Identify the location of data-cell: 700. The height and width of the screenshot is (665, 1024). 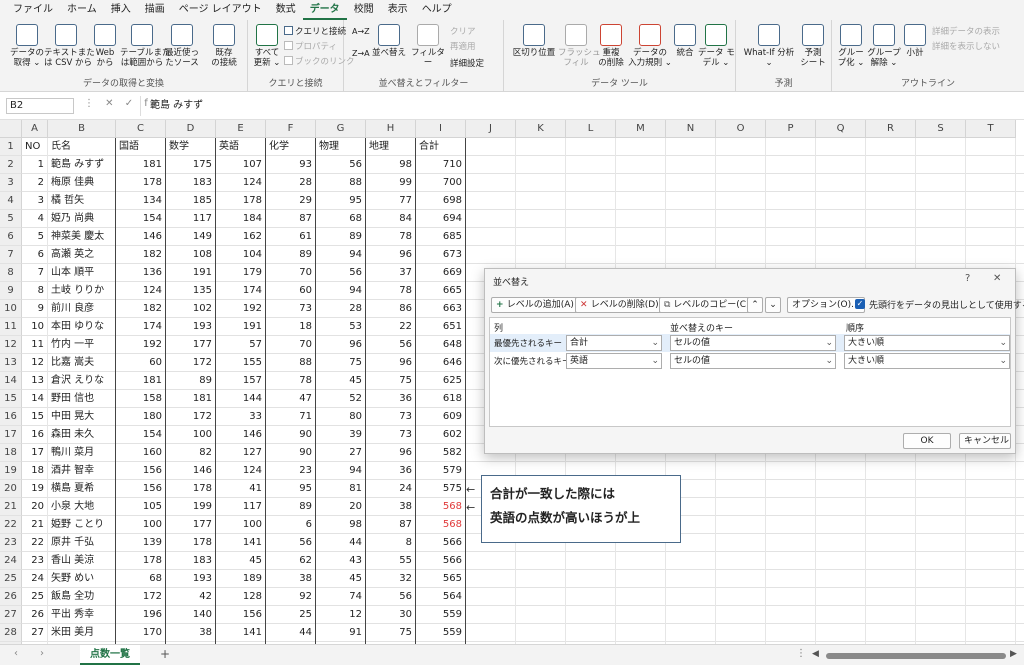
(441, 183).